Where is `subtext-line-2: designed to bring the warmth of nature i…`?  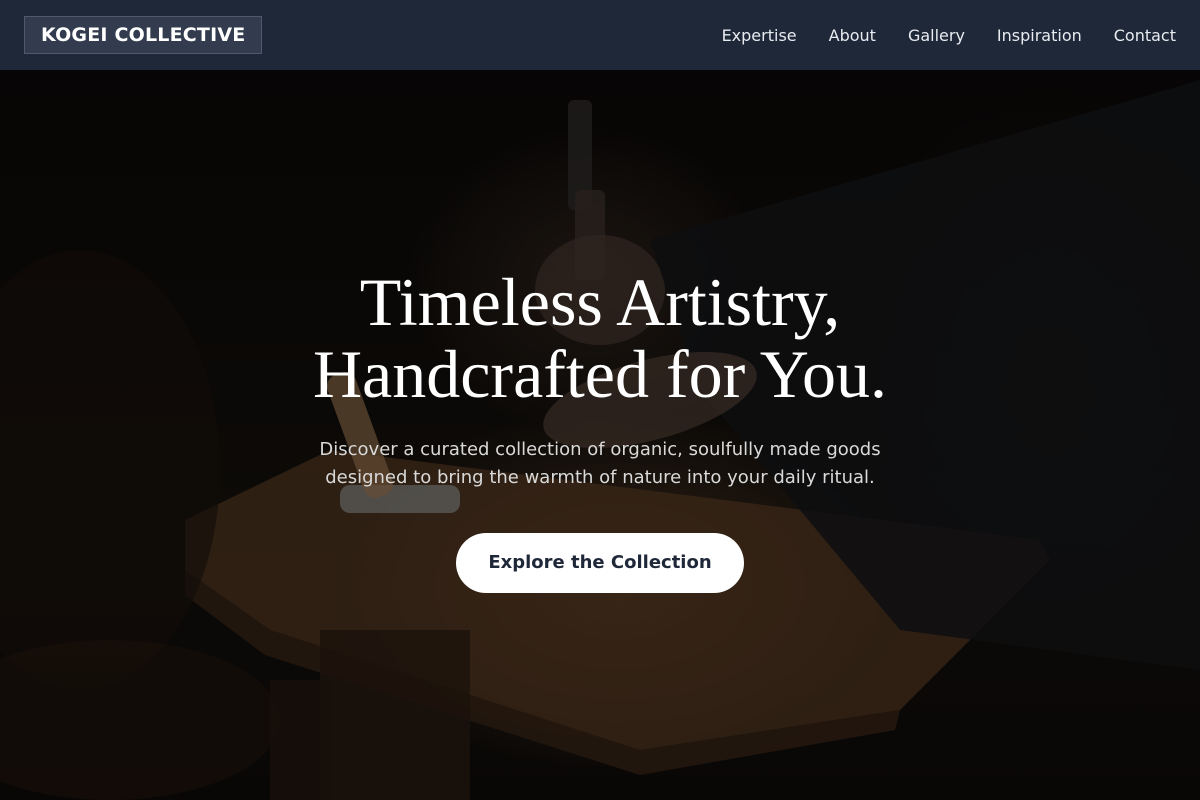 subtext-line-2: designed to bring the warmth of nature i… is located at coordinates (600, 477).